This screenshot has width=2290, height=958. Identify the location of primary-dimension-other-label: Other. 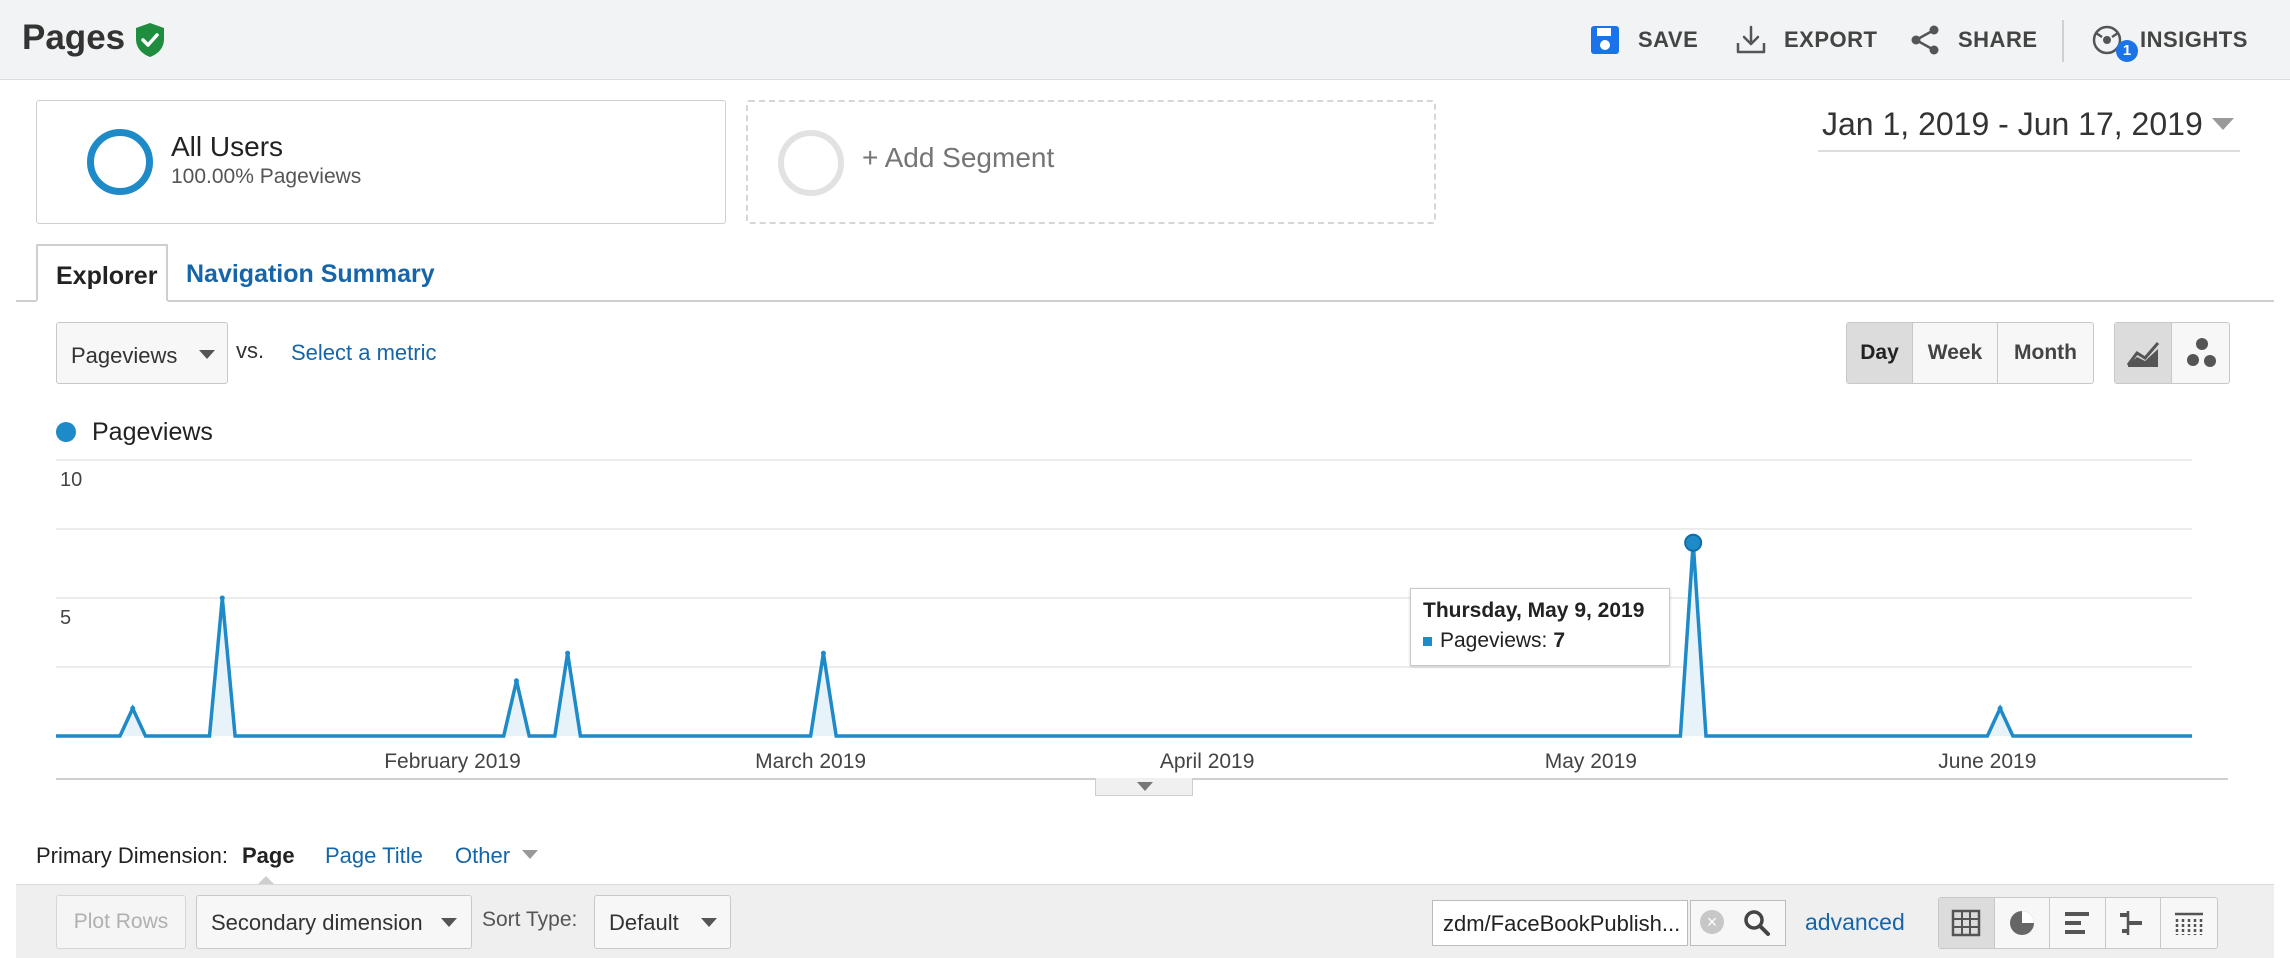
(483, 855).